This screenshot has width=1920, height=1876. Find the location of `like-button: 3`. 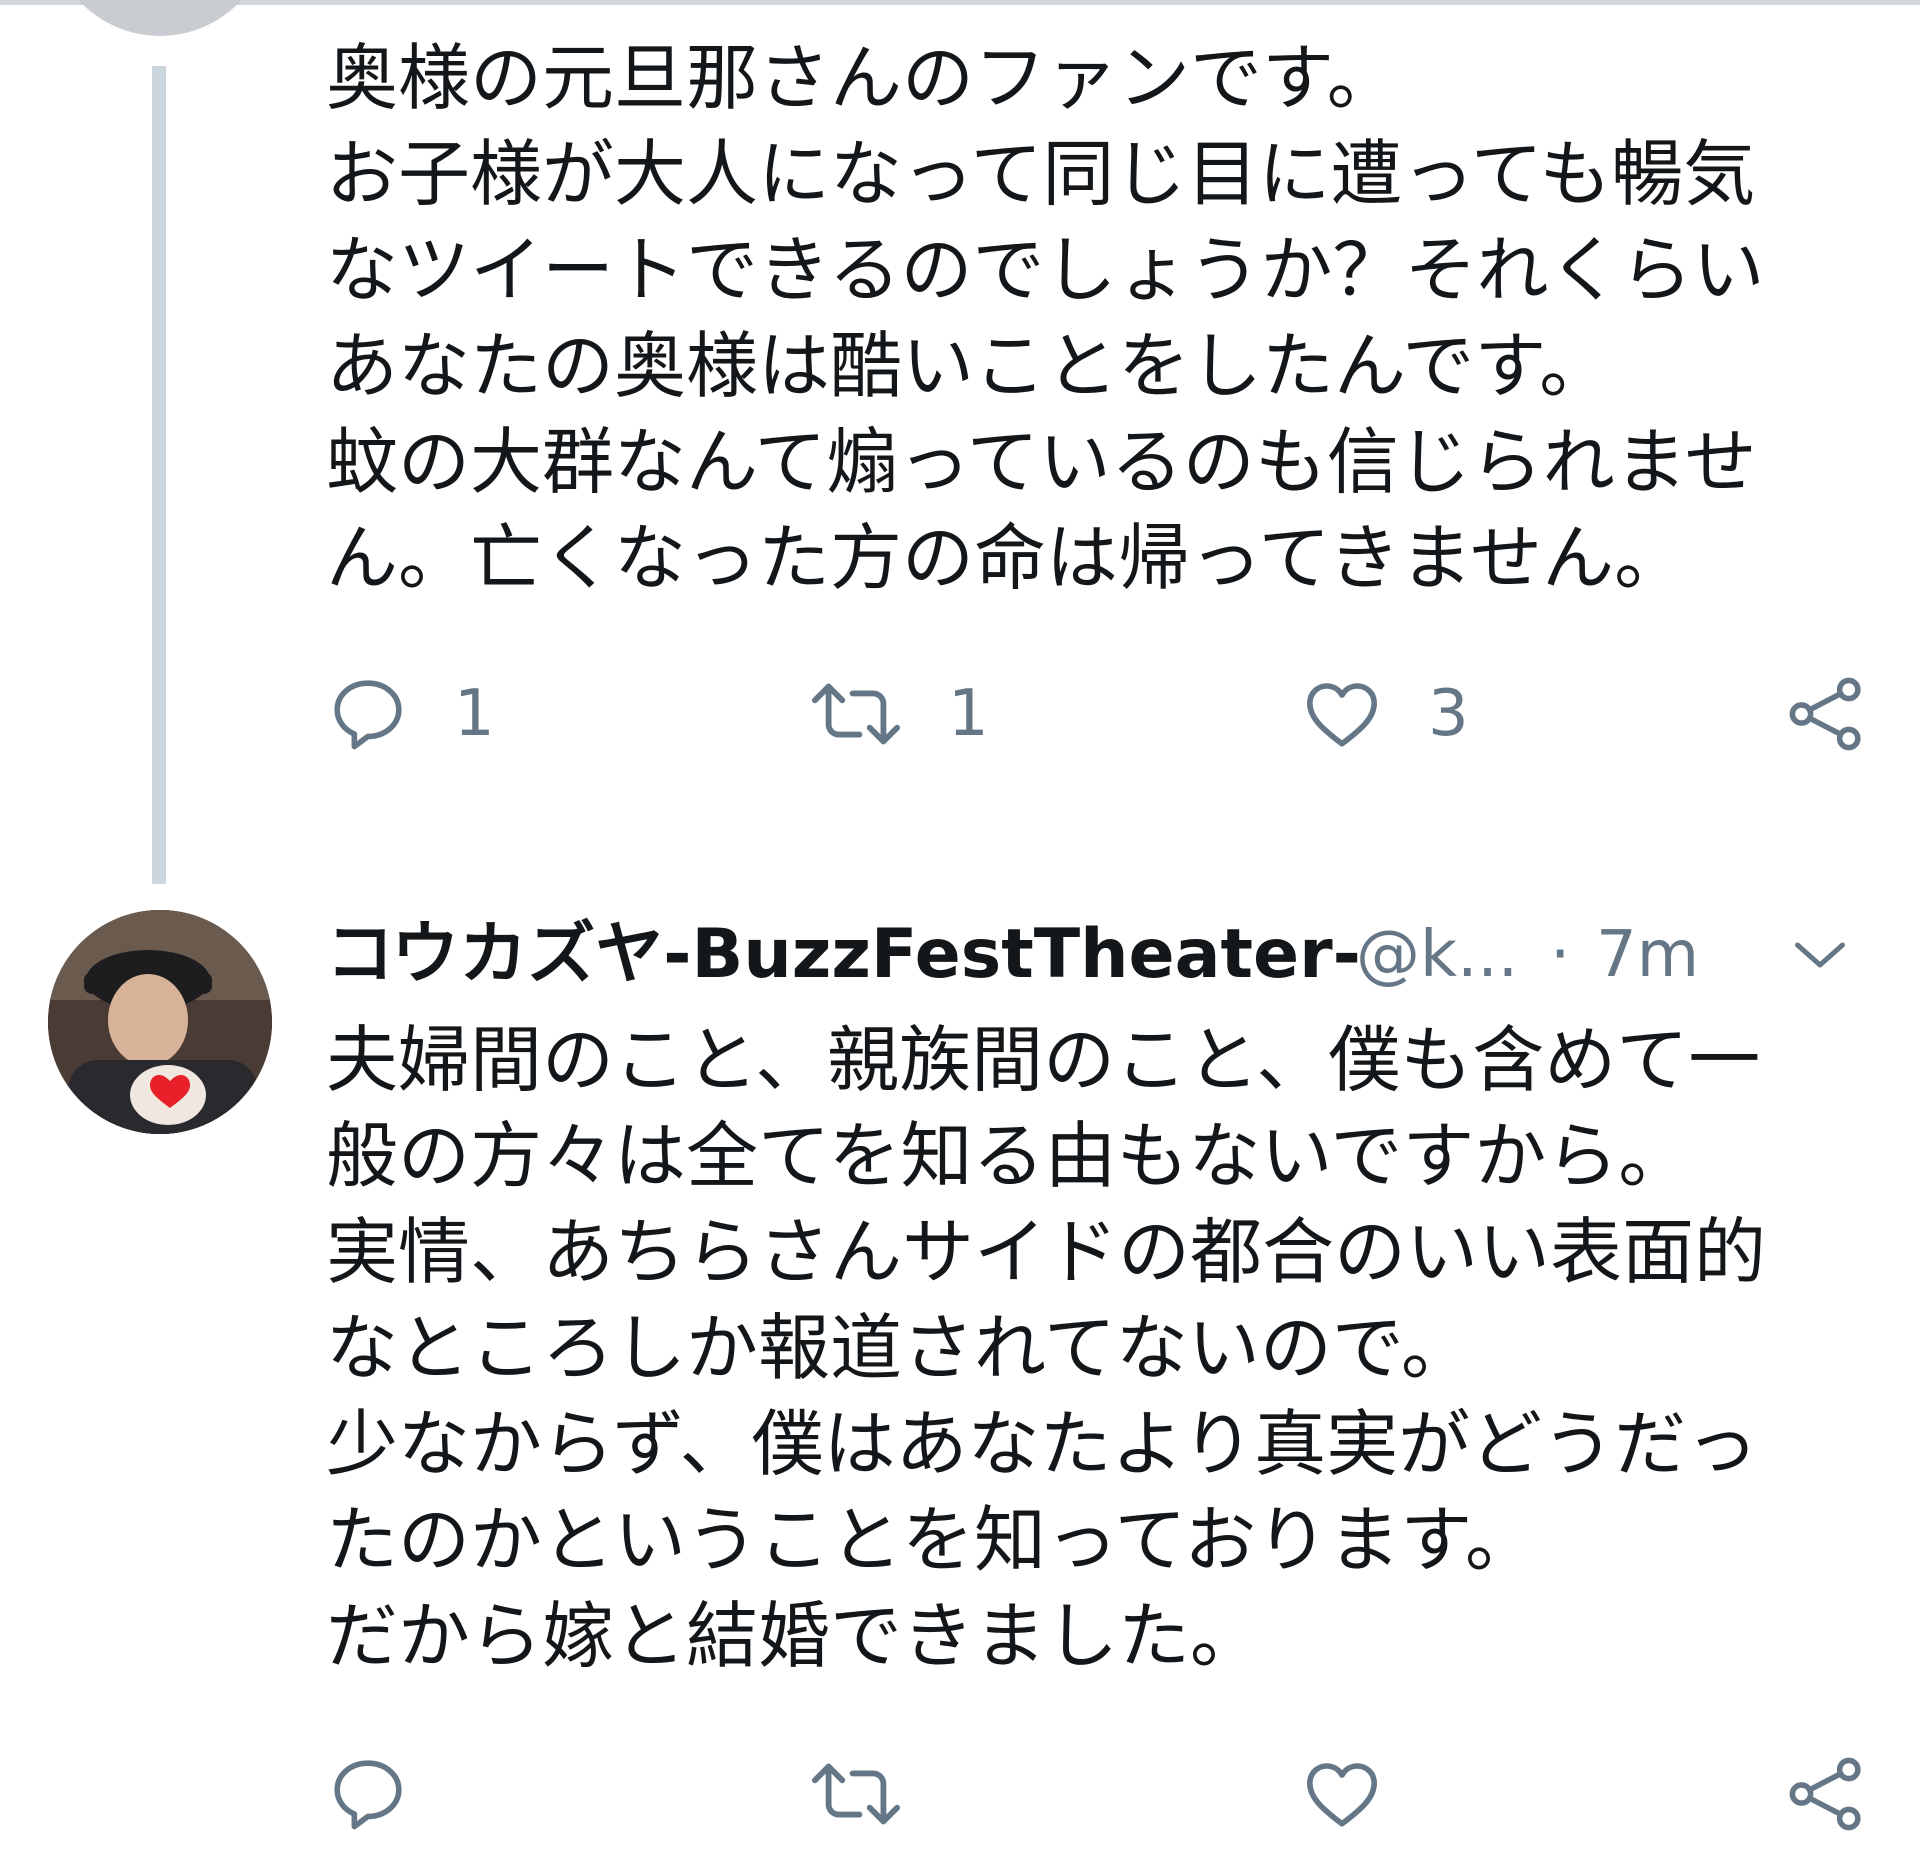

like-button: 3 is located at coordinates (1384, 714).